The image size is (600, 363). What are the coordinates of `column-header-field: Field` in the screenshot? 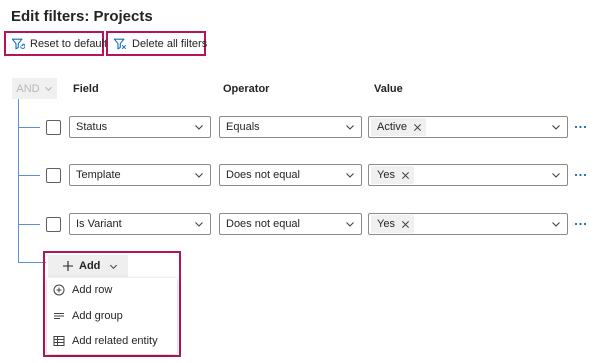 It's located at (86, 89).